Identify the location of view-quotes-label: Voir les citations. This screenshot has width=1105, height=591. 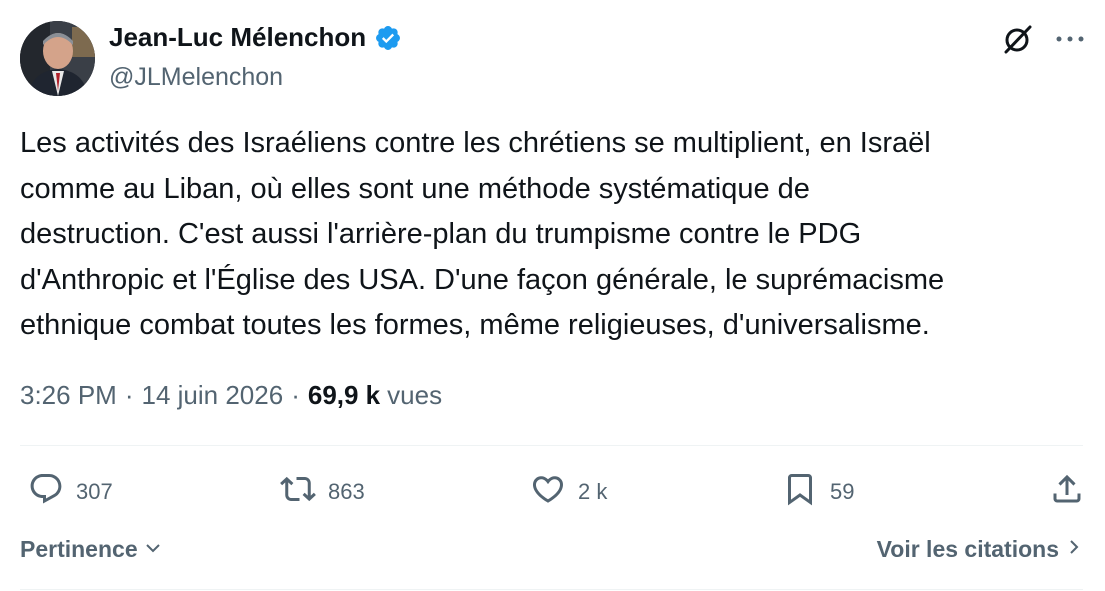
(967, 549).